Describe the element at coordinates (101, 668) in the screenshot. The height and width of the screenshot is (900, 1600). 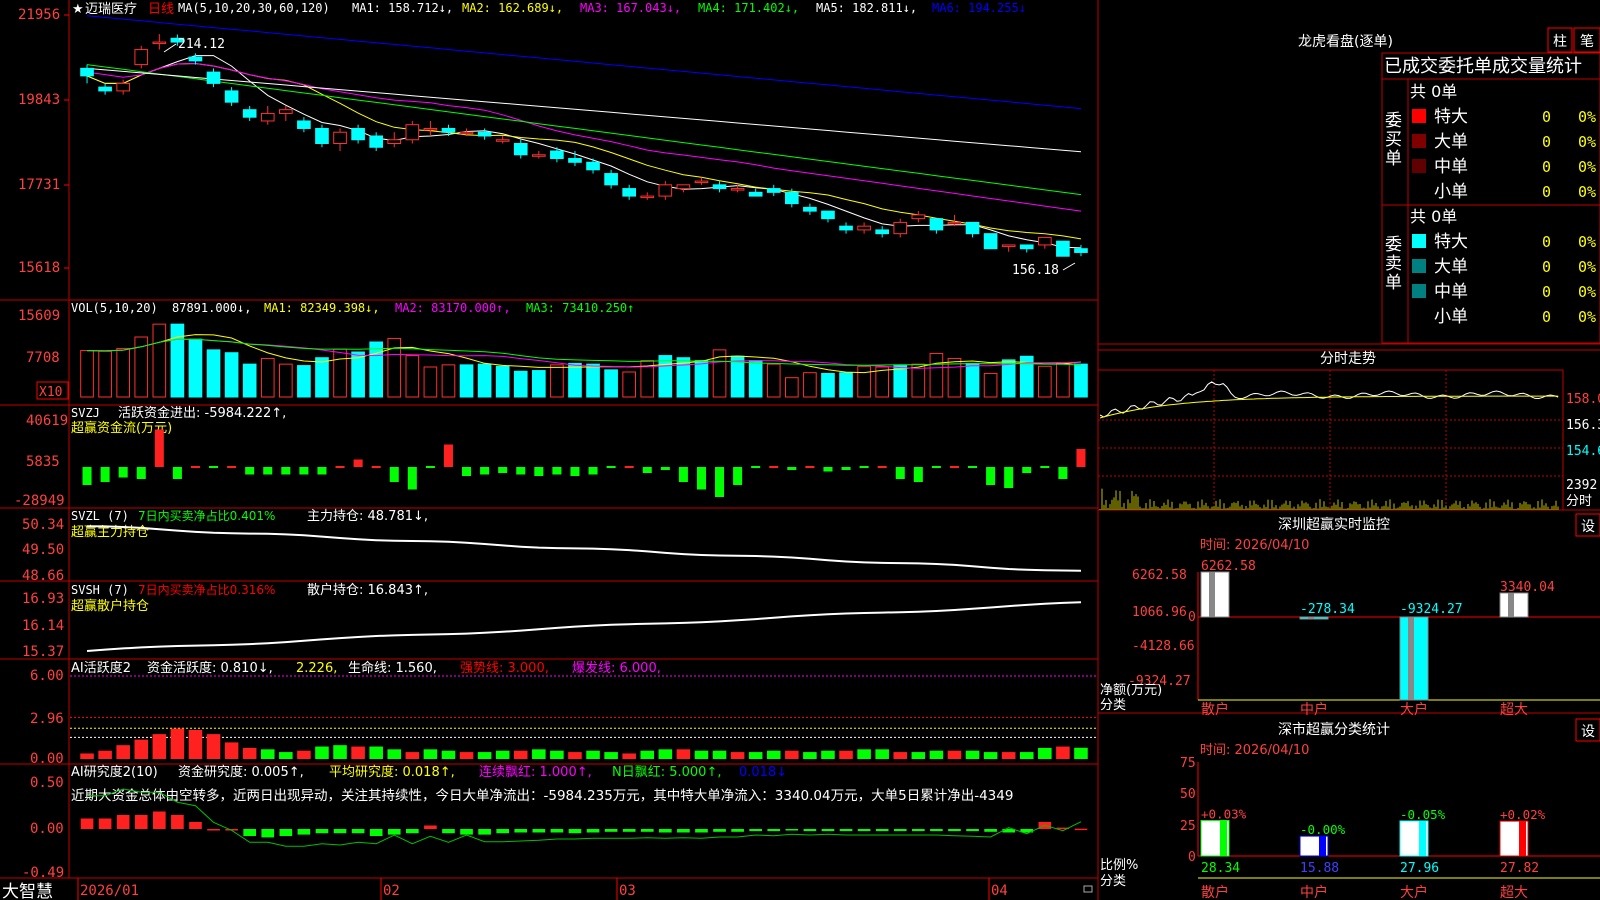
I see `ai-active-title: AI活跃度2` at that location.